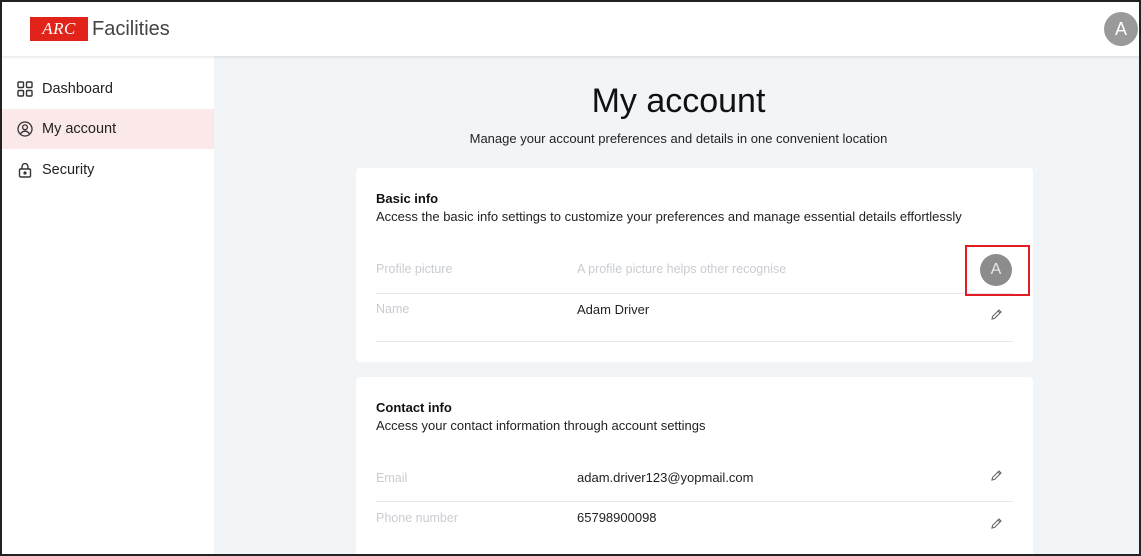 Image resolution: width=1141 pixels, height=556 pixels. Describe the element at coordinates (613, 309) in the screenshot. I see `name-value: Adam Driver` at that location.